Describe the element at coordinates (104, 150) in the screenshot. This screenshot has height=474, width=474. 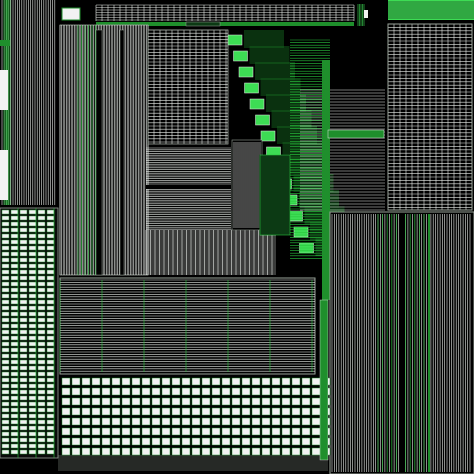
I see `column-block` at that location.